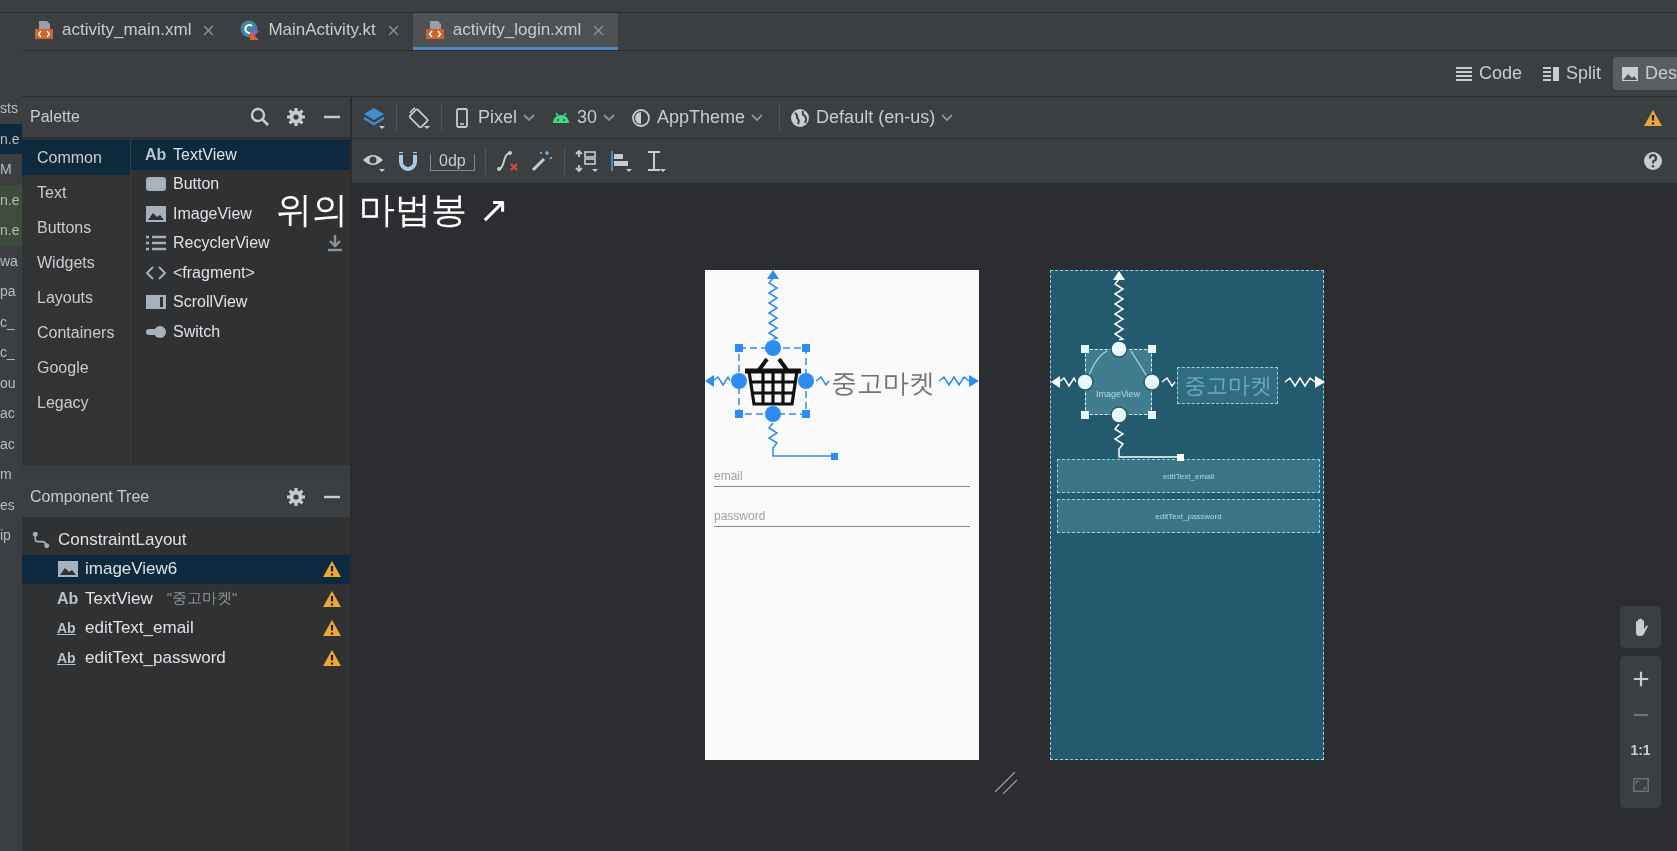 This screenshot has height=851, width=1677. Describe the element at coordinates (872, 117) in the screenshot. I see `toolbar-dropdown: Default (en-us)` at that location.